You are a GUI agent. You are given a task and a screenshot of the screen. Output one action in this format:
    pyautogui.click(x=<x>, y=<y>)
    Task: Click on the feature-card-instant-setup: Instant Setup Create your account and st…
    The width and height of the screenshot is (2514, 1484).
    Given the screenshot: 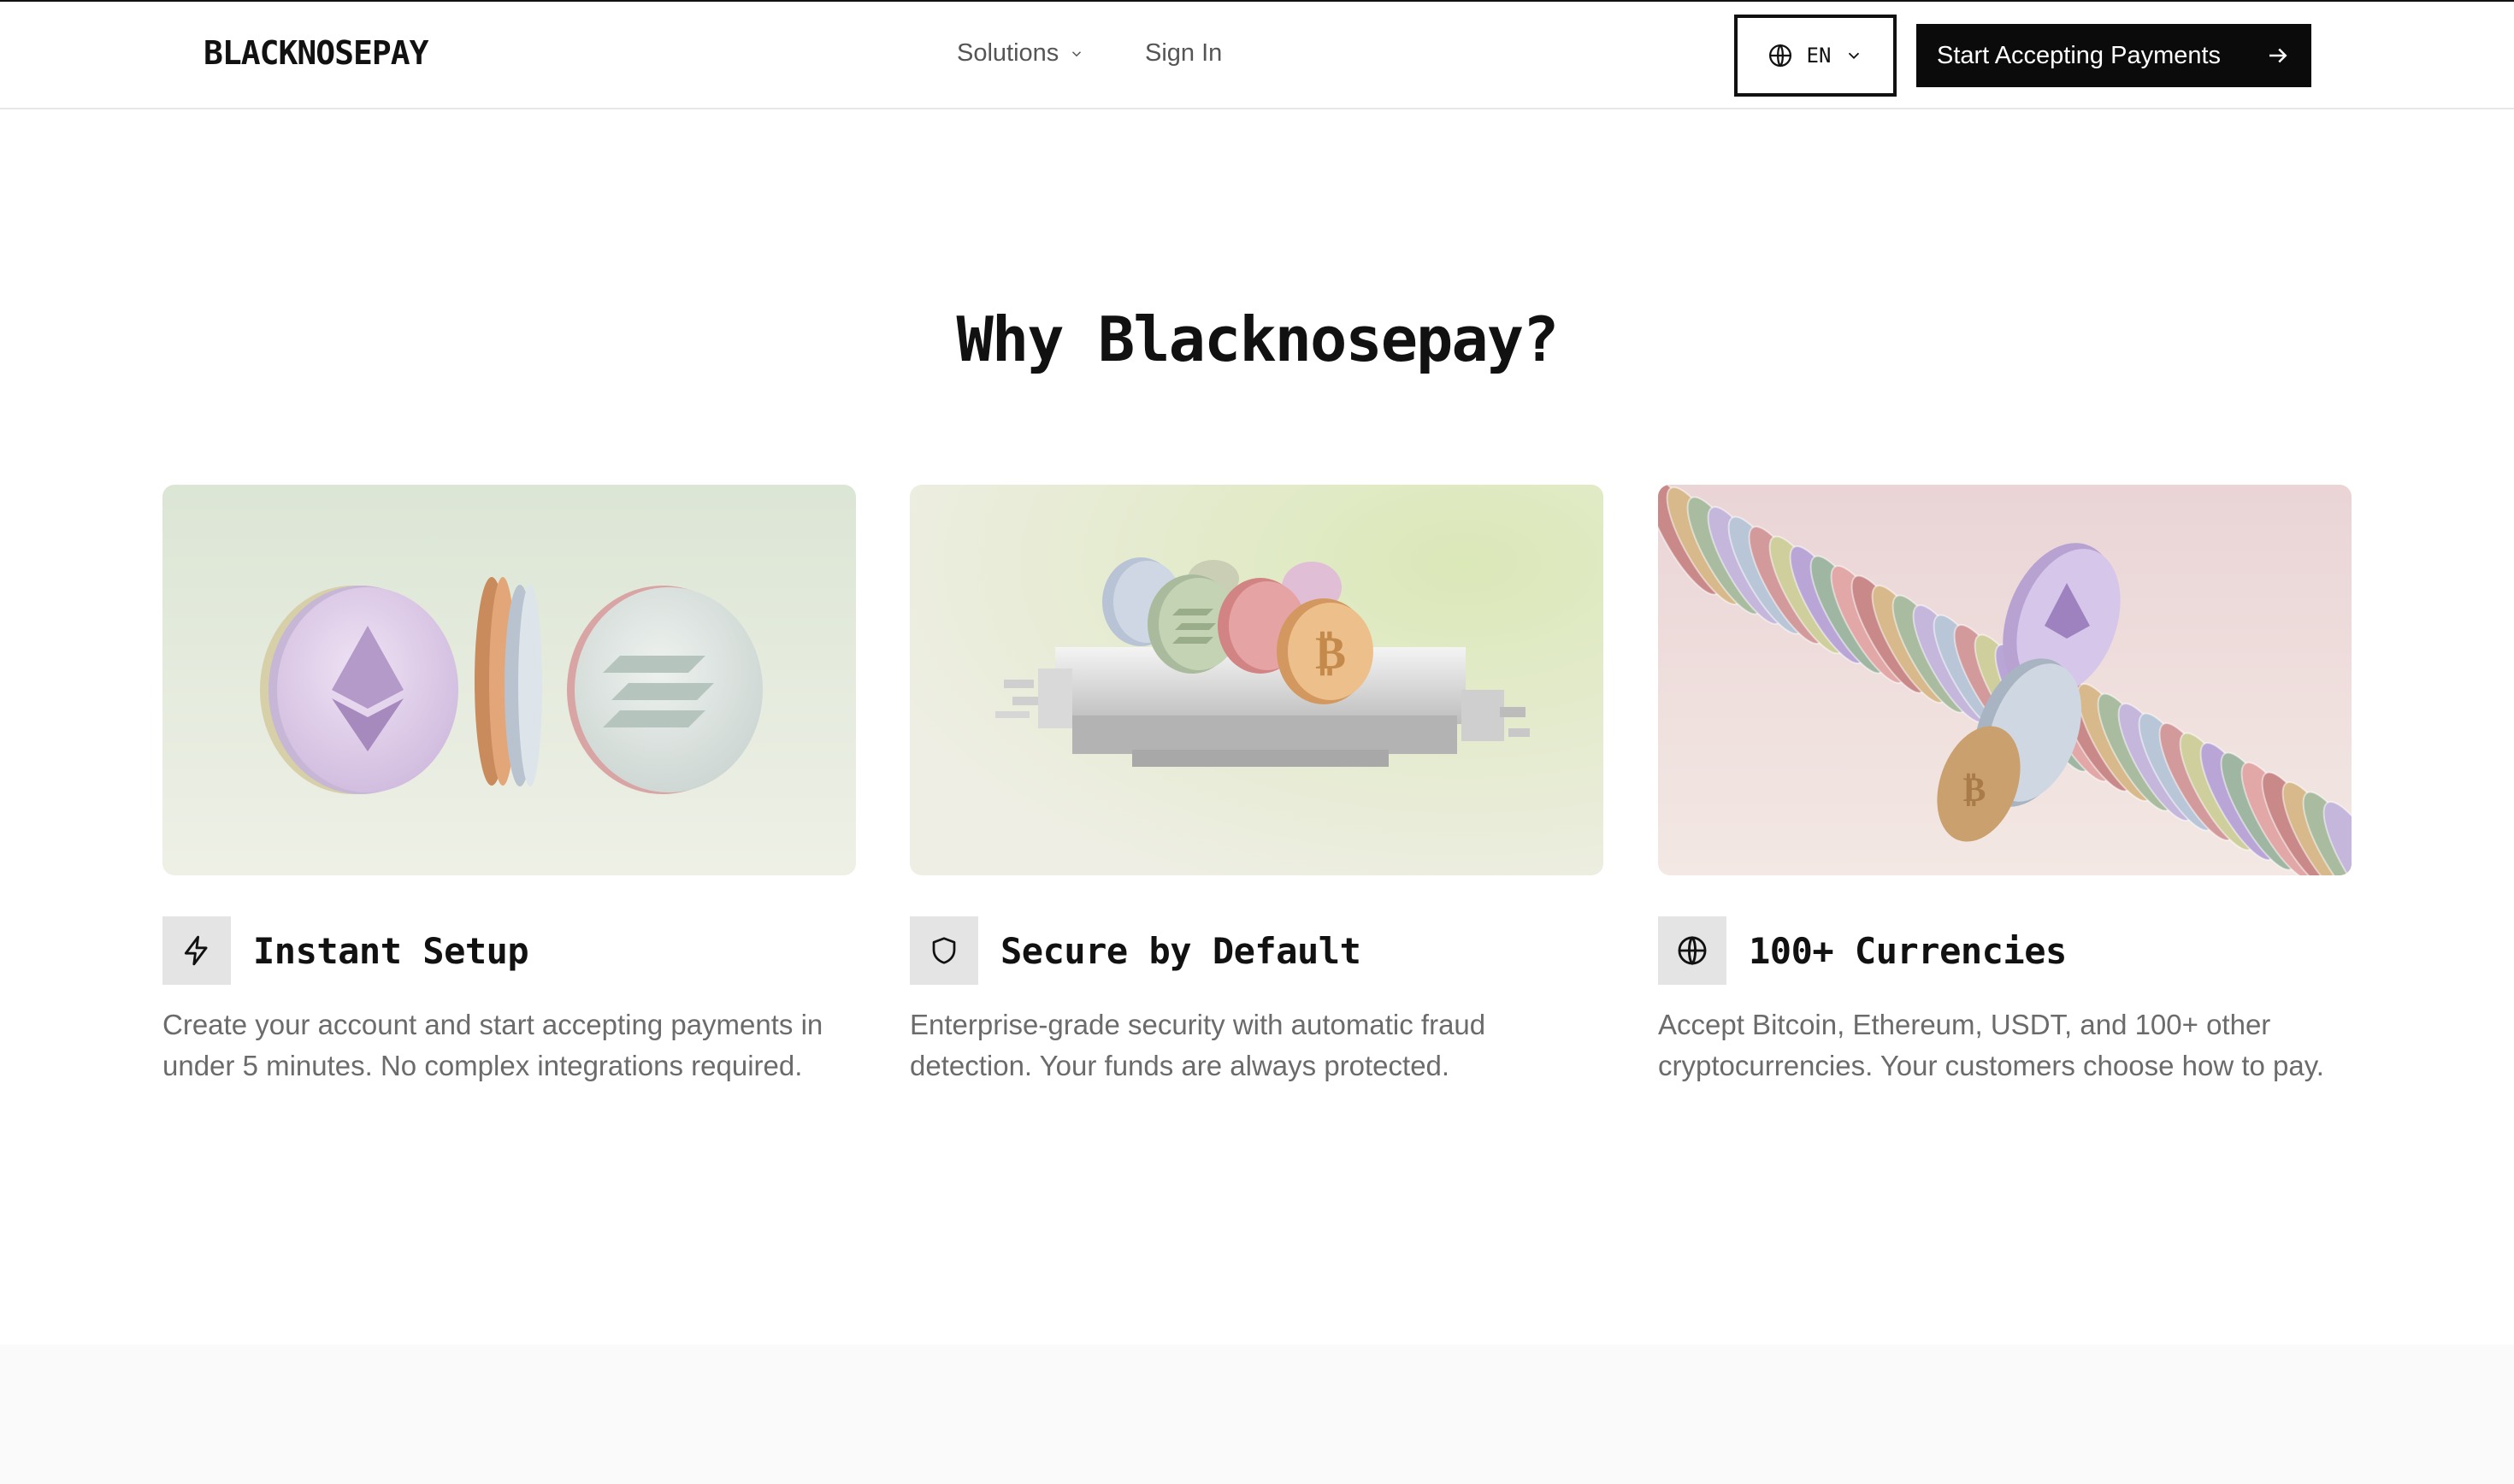 What is the action you would take?
    pyautogui.click(x=509, y=783)
    